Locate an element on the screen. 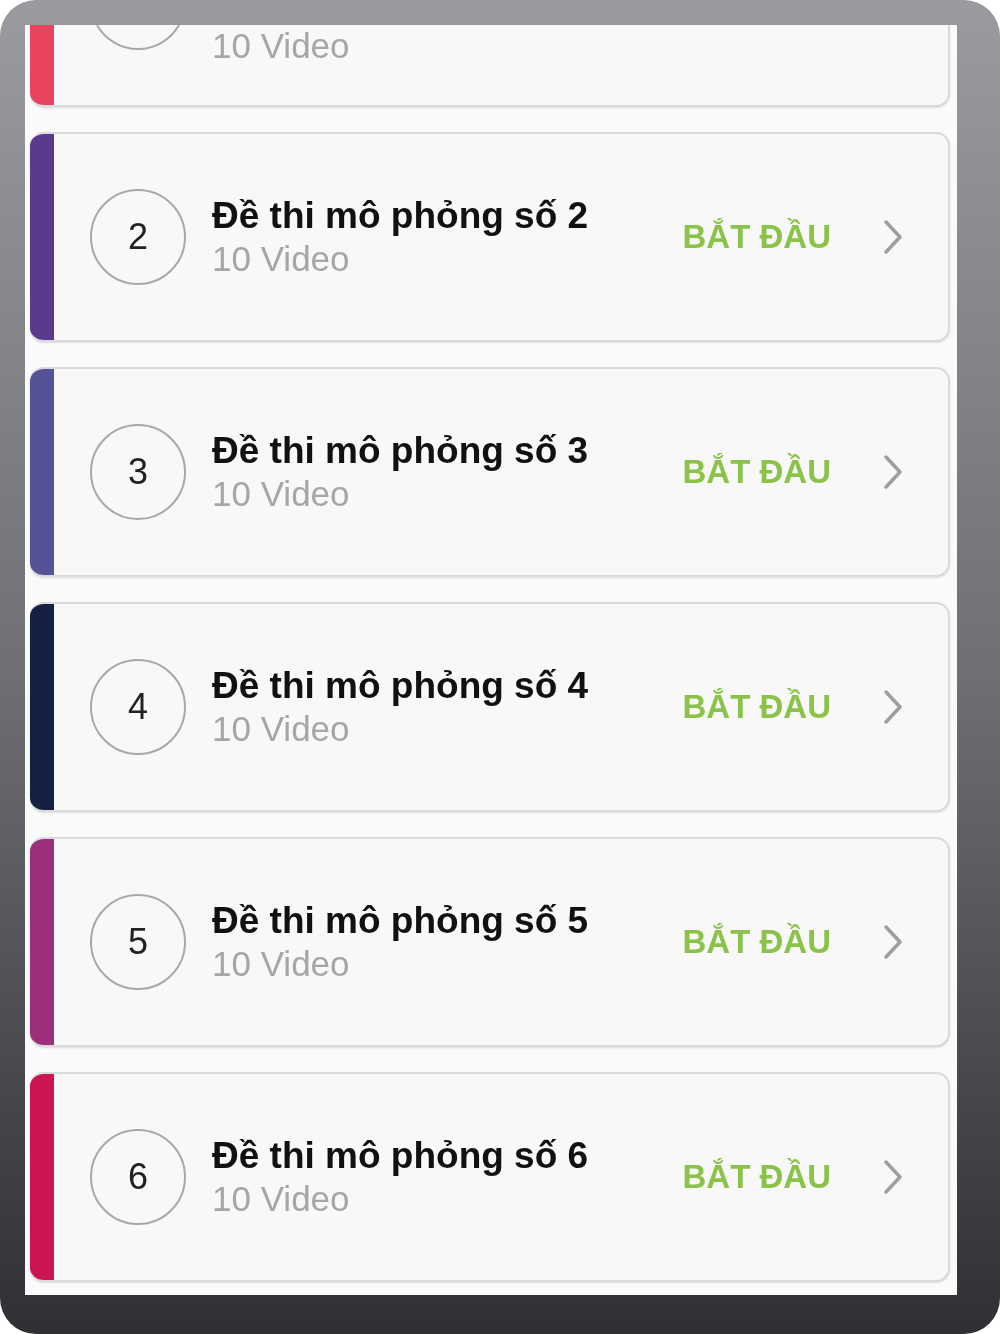  lesson-title: Đề thi mô phỏng số 4 is located at coordinates (400, 686).